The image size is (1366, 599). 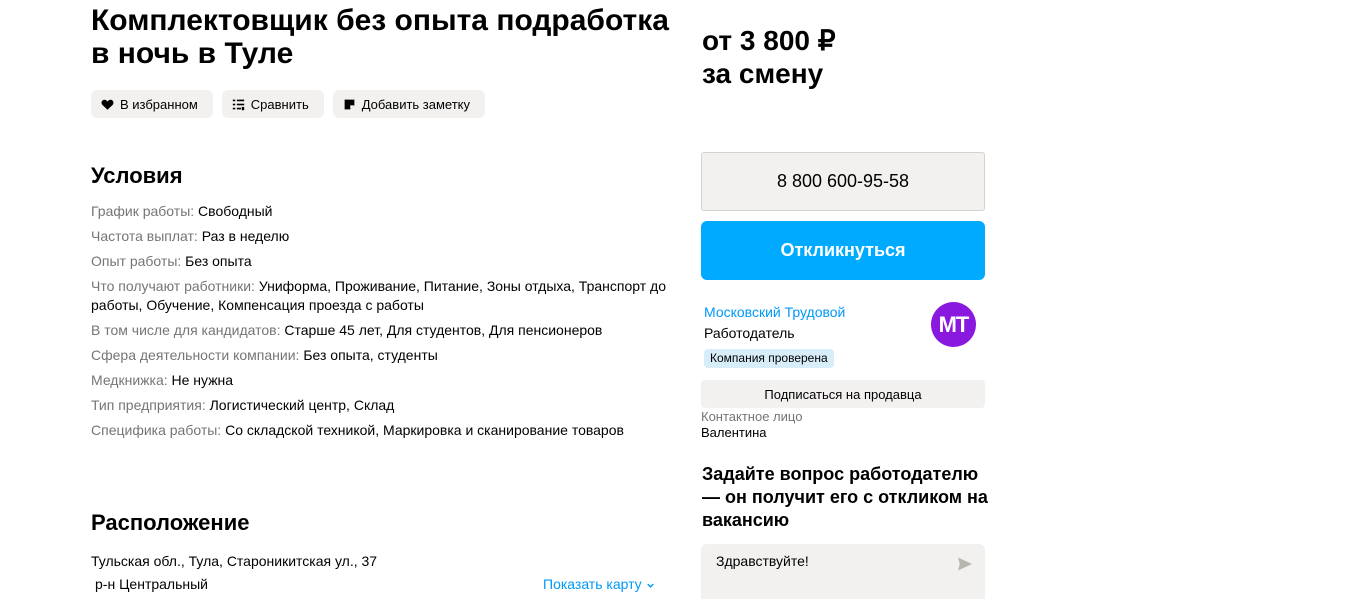 I want to click on condition-key: График работы:, so click(x=145, y=211).